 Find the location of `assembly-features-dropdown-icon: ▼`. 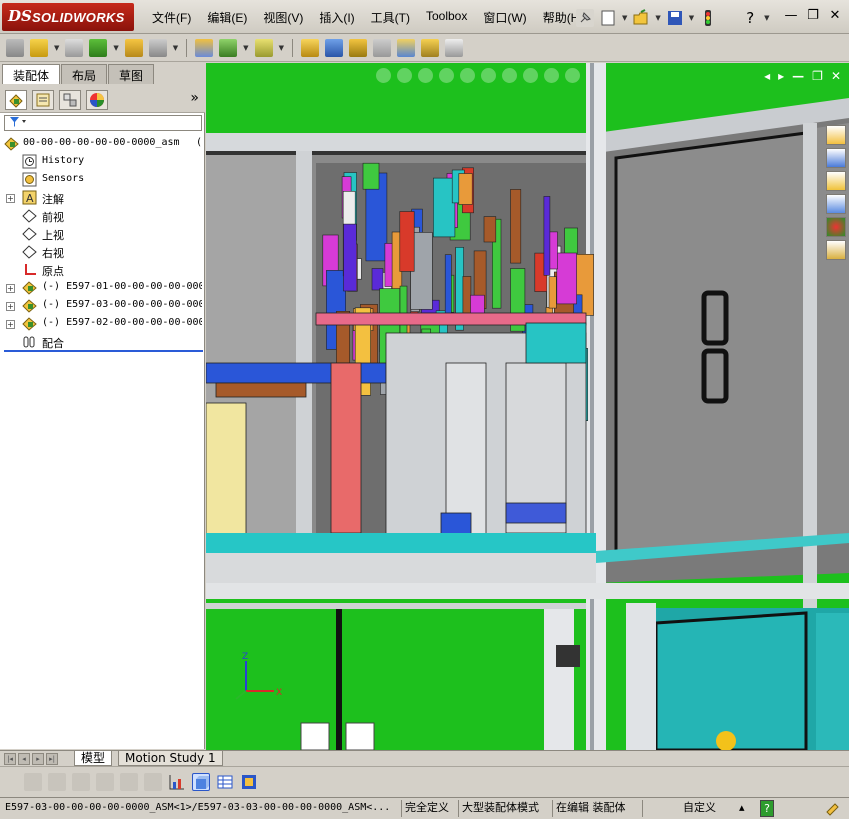

assembly-features-dropdown-icon: ▼ is located at coordinates (245, 48).